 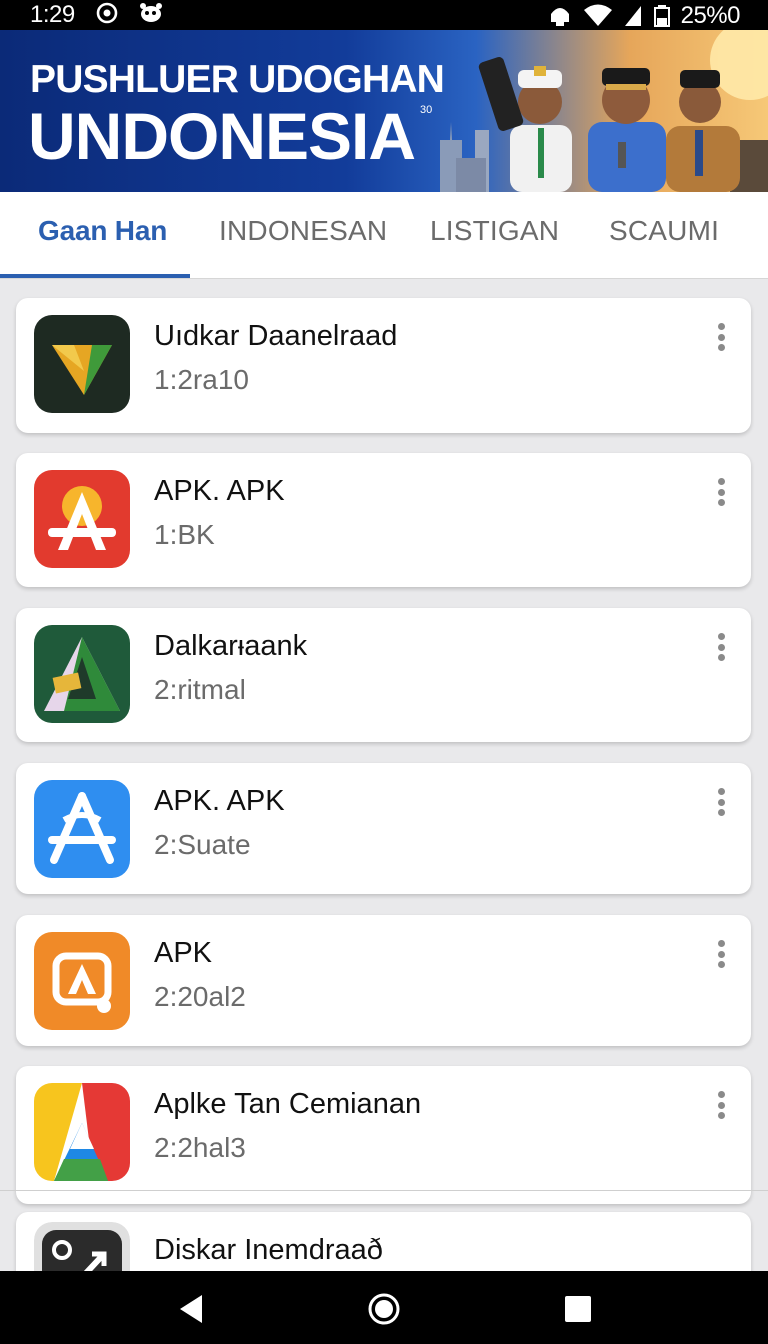 I want to click on alarm-icon, so click(x=559, y=17).